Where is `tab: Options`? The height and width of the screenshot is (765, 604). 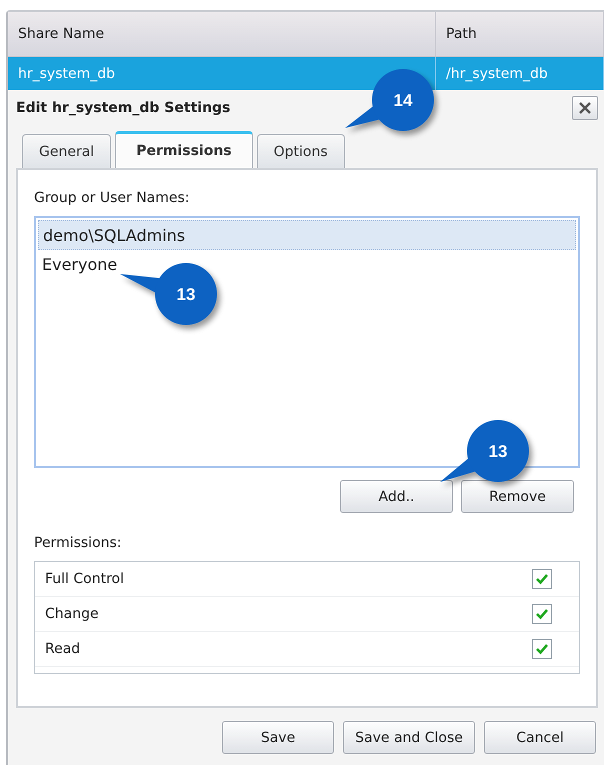 tab: Options is located at coordinates (300, 151).